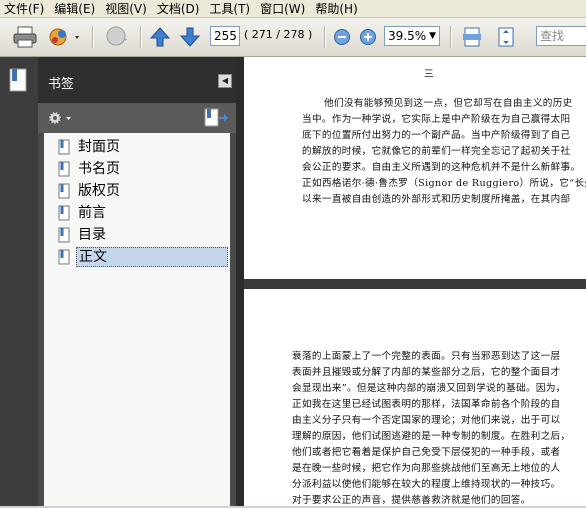 The height and width of the screenshot is (508, 586). I want to click on bookmark-item: 封面页, so click(90, 147).